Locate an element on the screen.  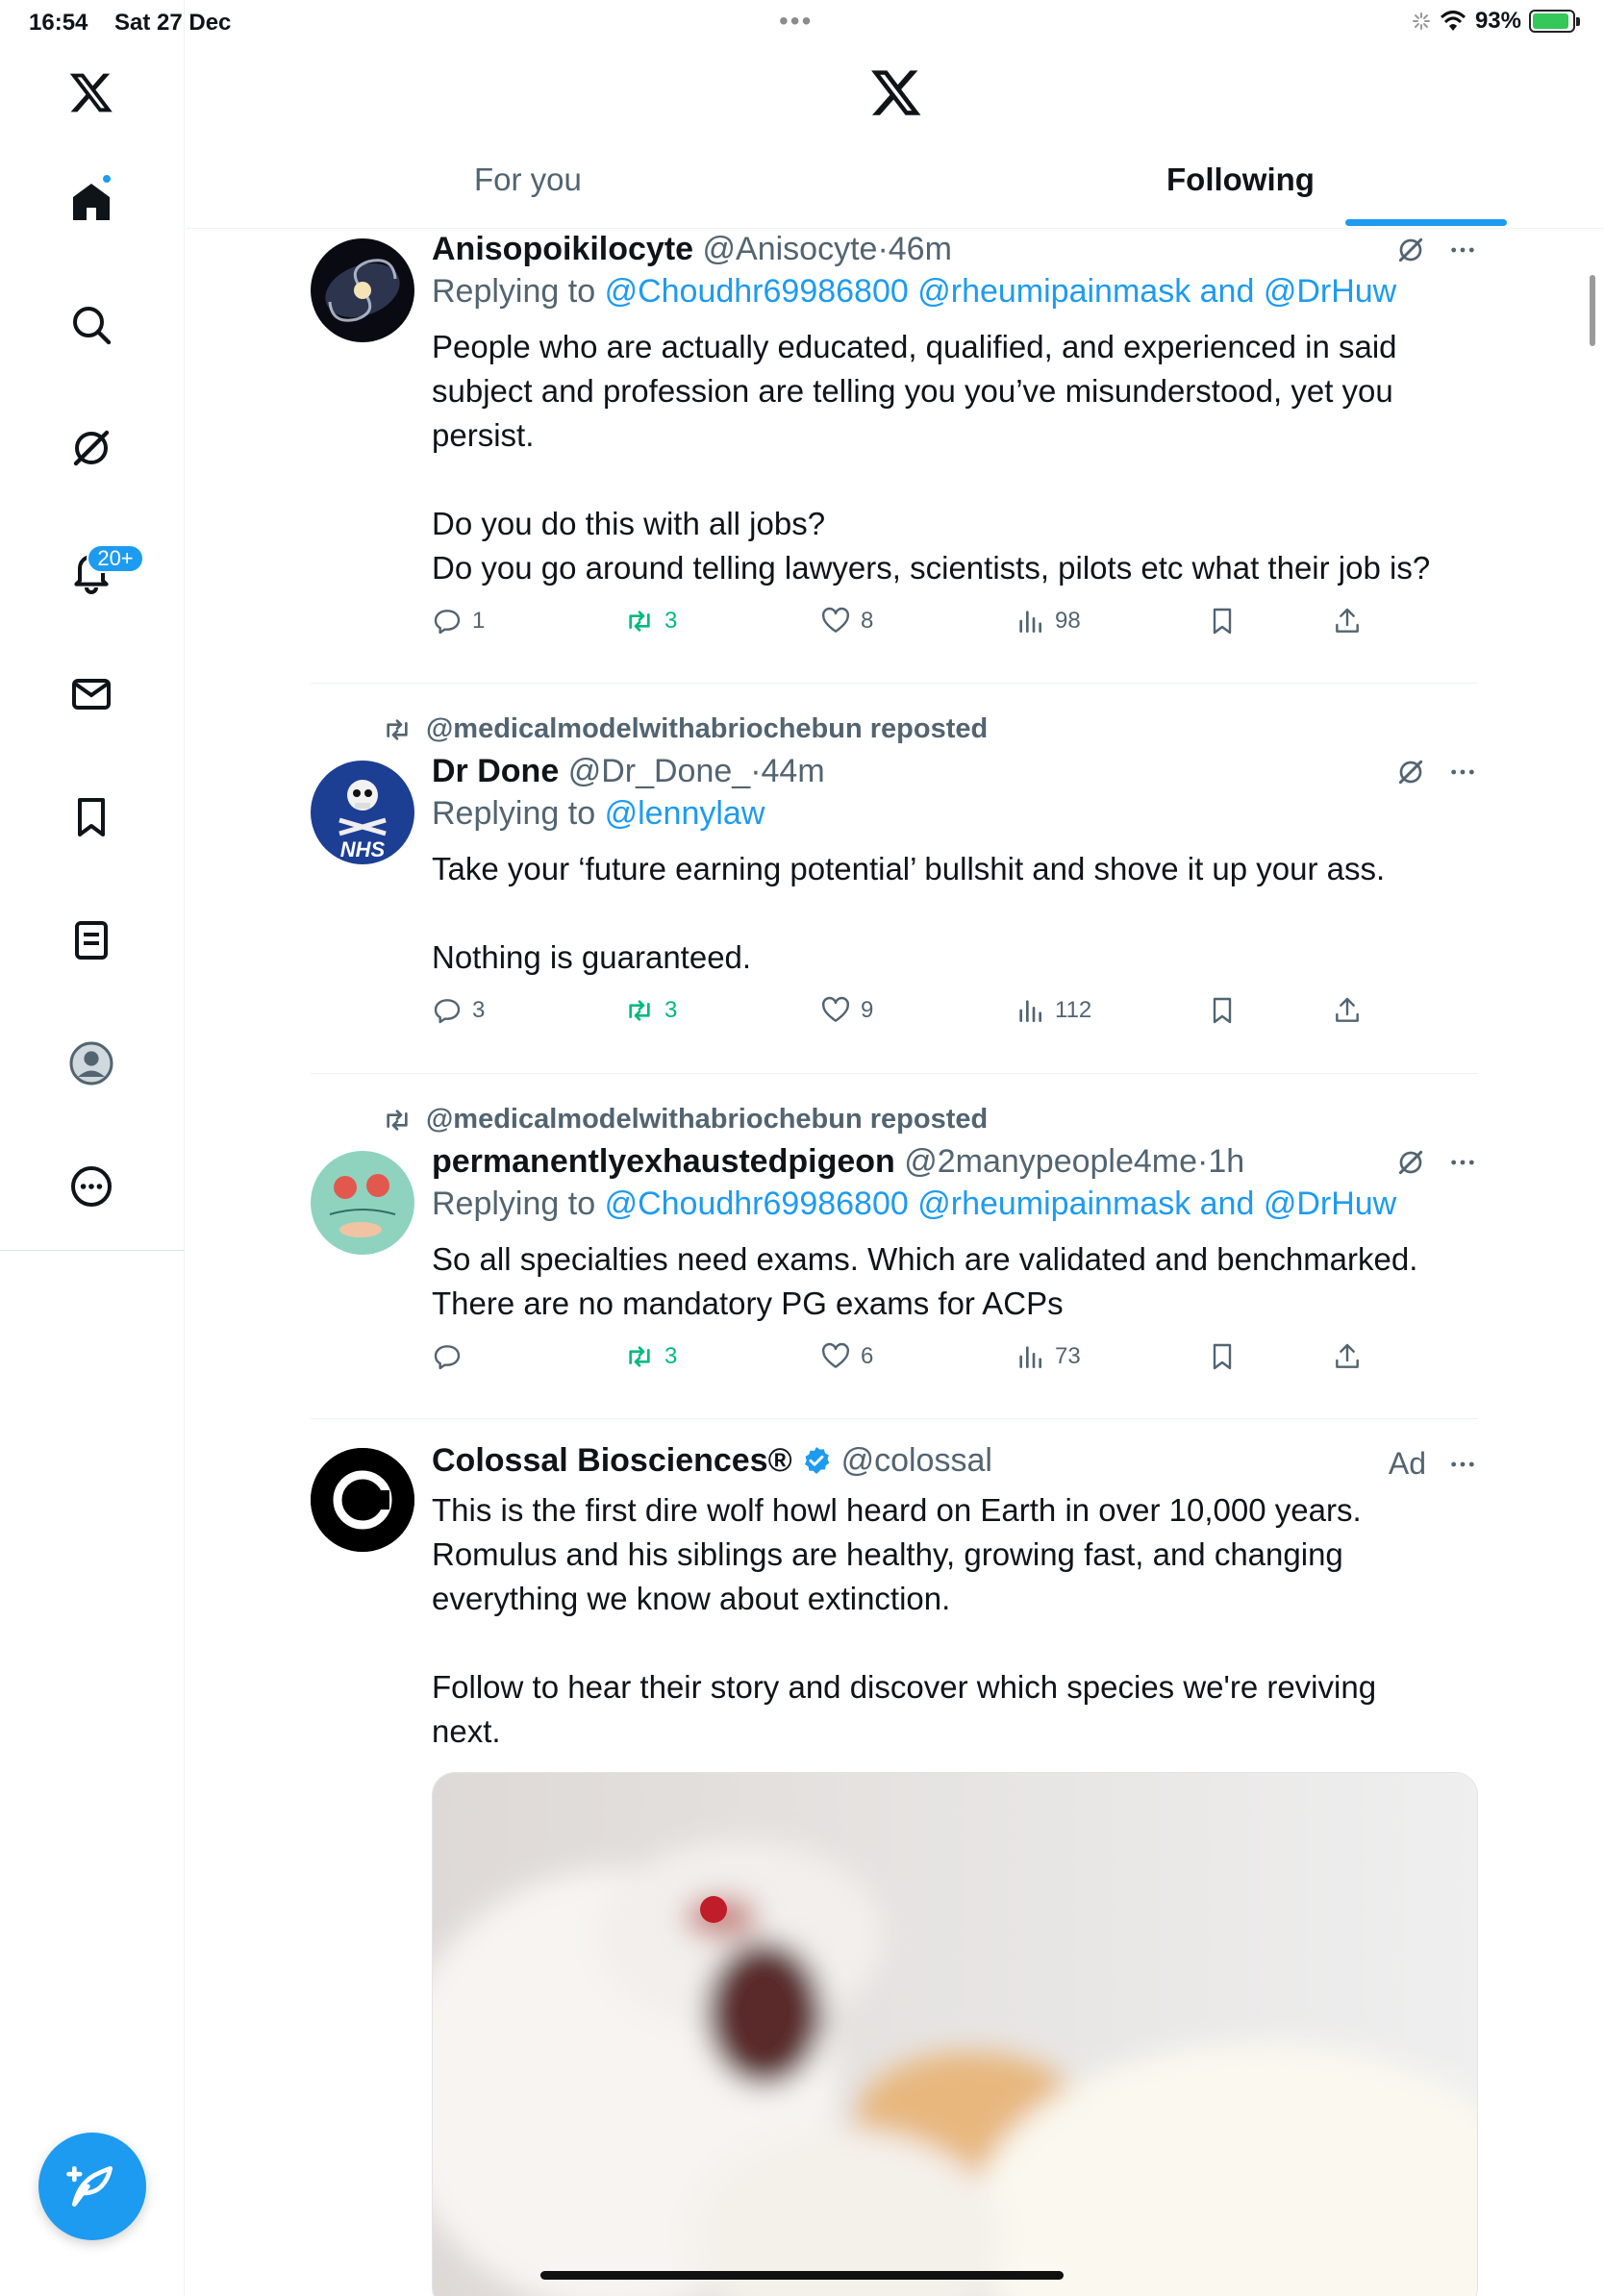
views-button: 73 is located at coordinates (1048, 1356).